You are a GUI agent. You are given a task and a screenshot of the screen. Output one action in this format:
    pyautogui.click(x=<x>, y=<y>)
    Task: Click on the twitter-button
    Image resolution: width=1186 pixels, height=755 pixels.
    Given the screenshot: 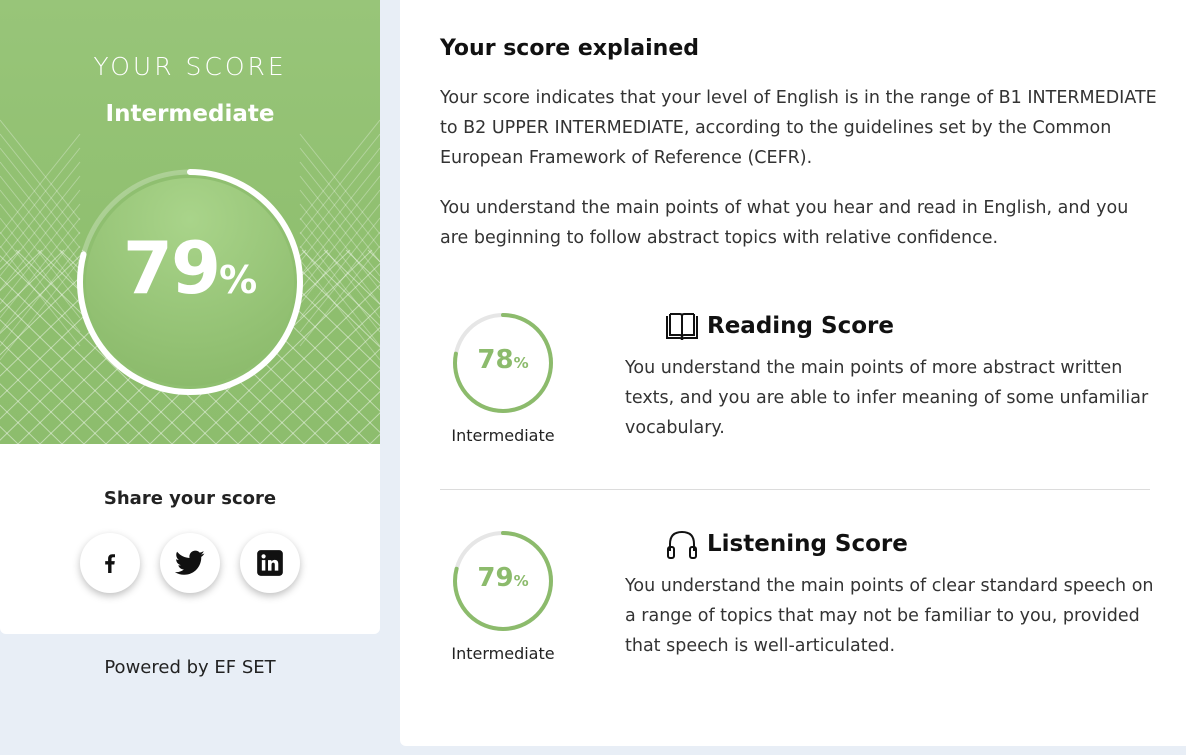 What is the action you would take?
    pyautogui.click(x=190, y=563)
    